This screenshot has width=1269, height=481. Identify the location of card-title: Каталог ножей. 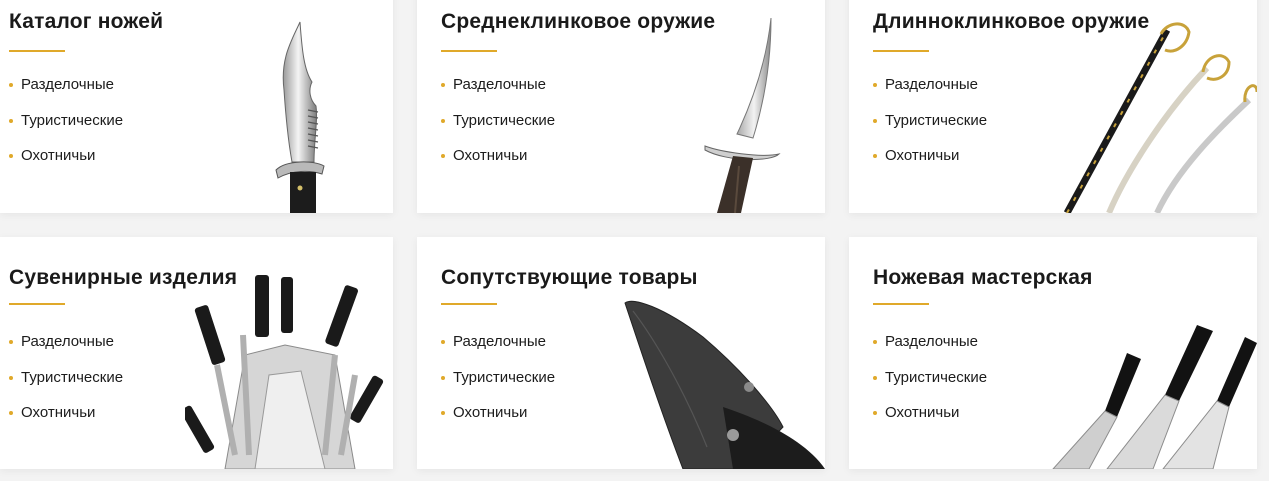
(86, 22).